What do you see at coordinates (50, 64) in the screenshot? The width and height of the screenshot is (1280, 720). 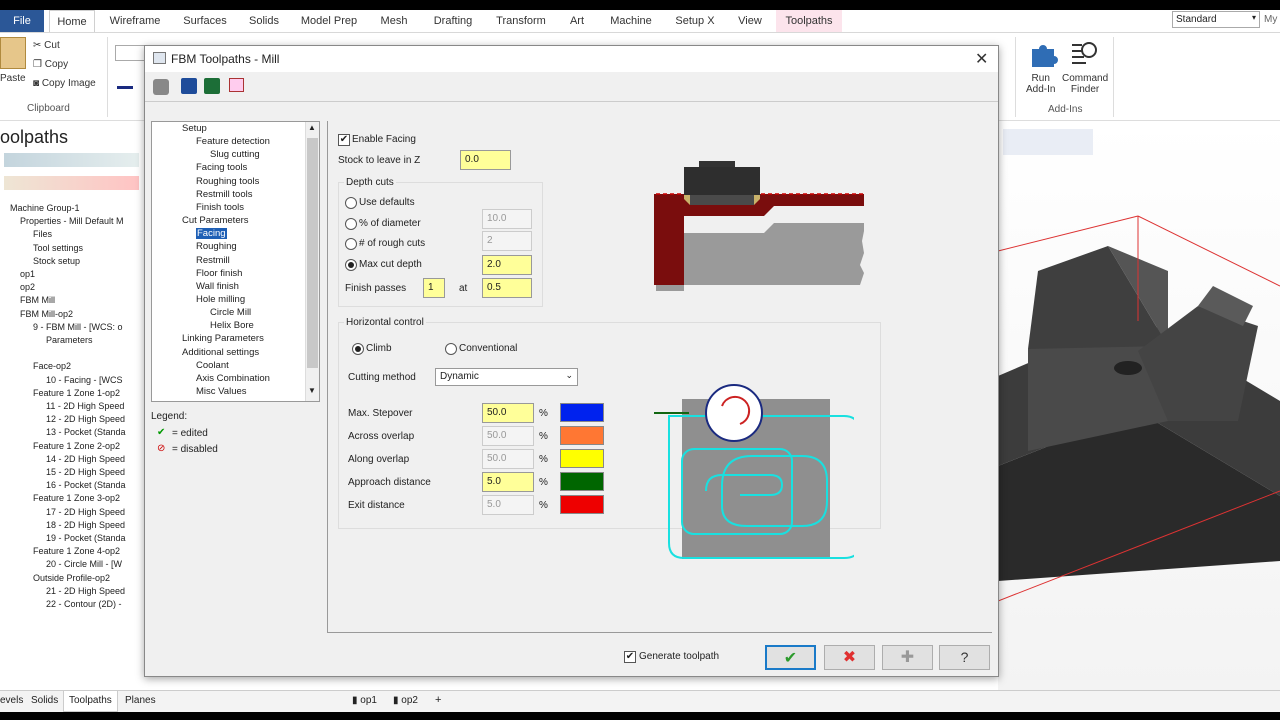 I see `copy-button: ❐ Copy` at bounding box center [50, 64].